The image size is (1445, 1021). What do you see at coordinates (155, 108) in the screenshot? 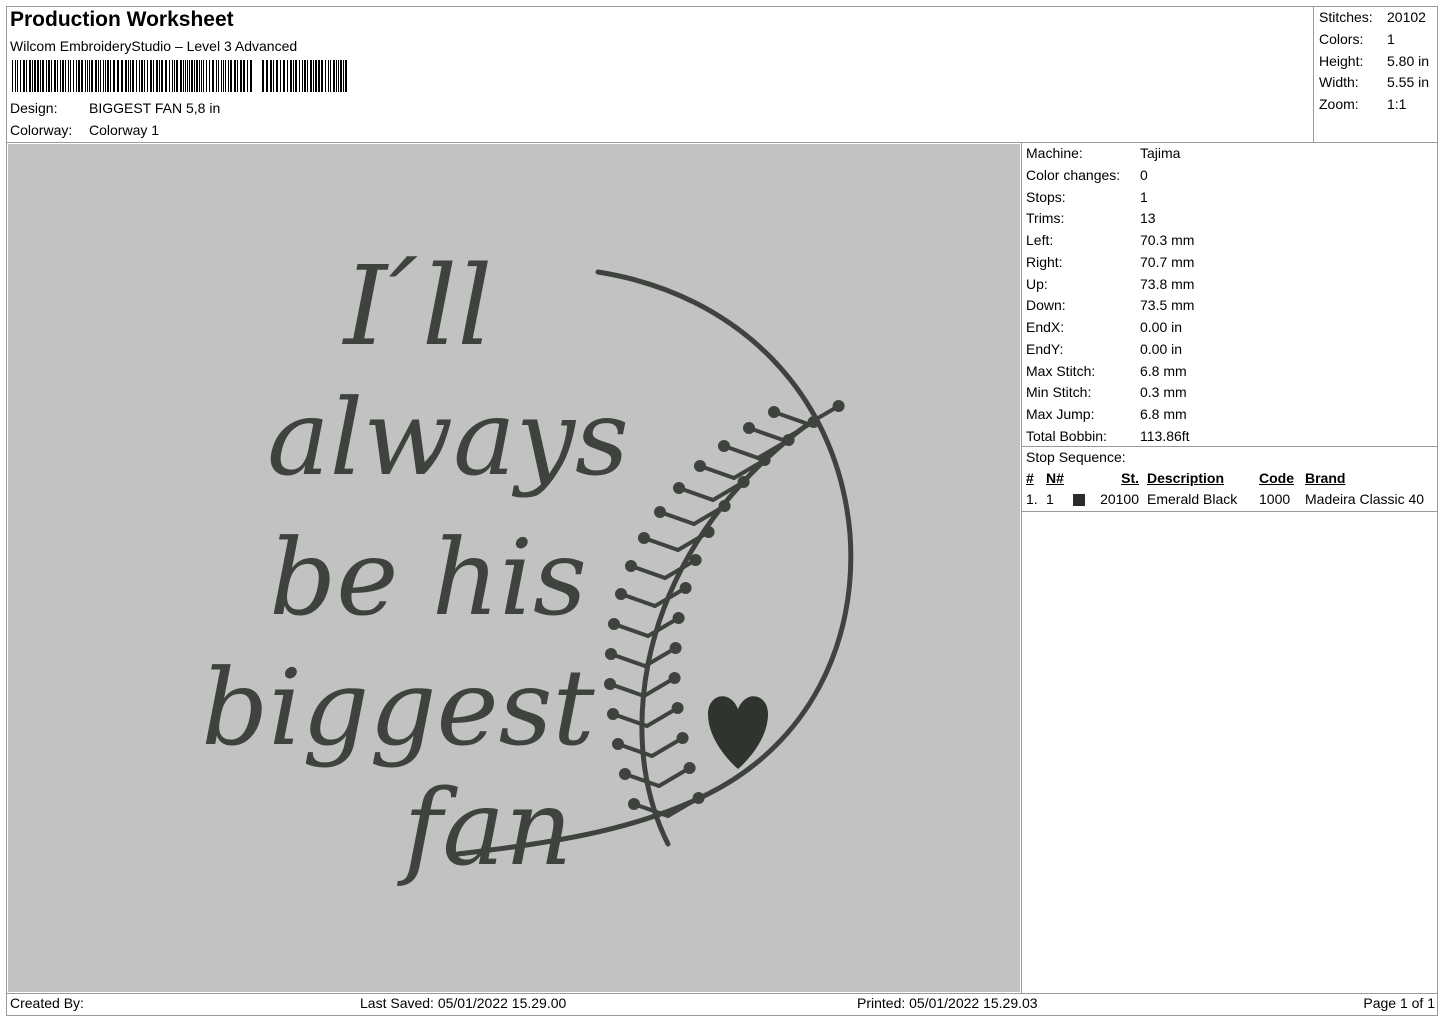
I see `design-value: BIGGEST FAN 5,8 in` at bounding box center [155, 108].